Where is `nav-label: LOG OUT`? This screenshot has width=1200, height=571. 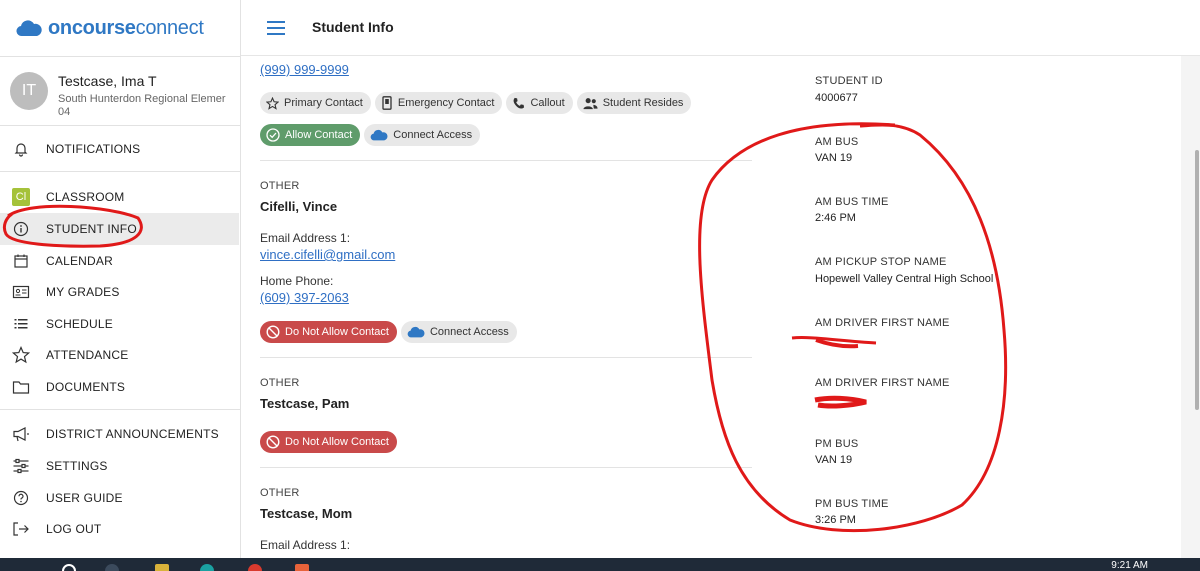 nav-label: LOG OUT is located at coordinates (74, 529).